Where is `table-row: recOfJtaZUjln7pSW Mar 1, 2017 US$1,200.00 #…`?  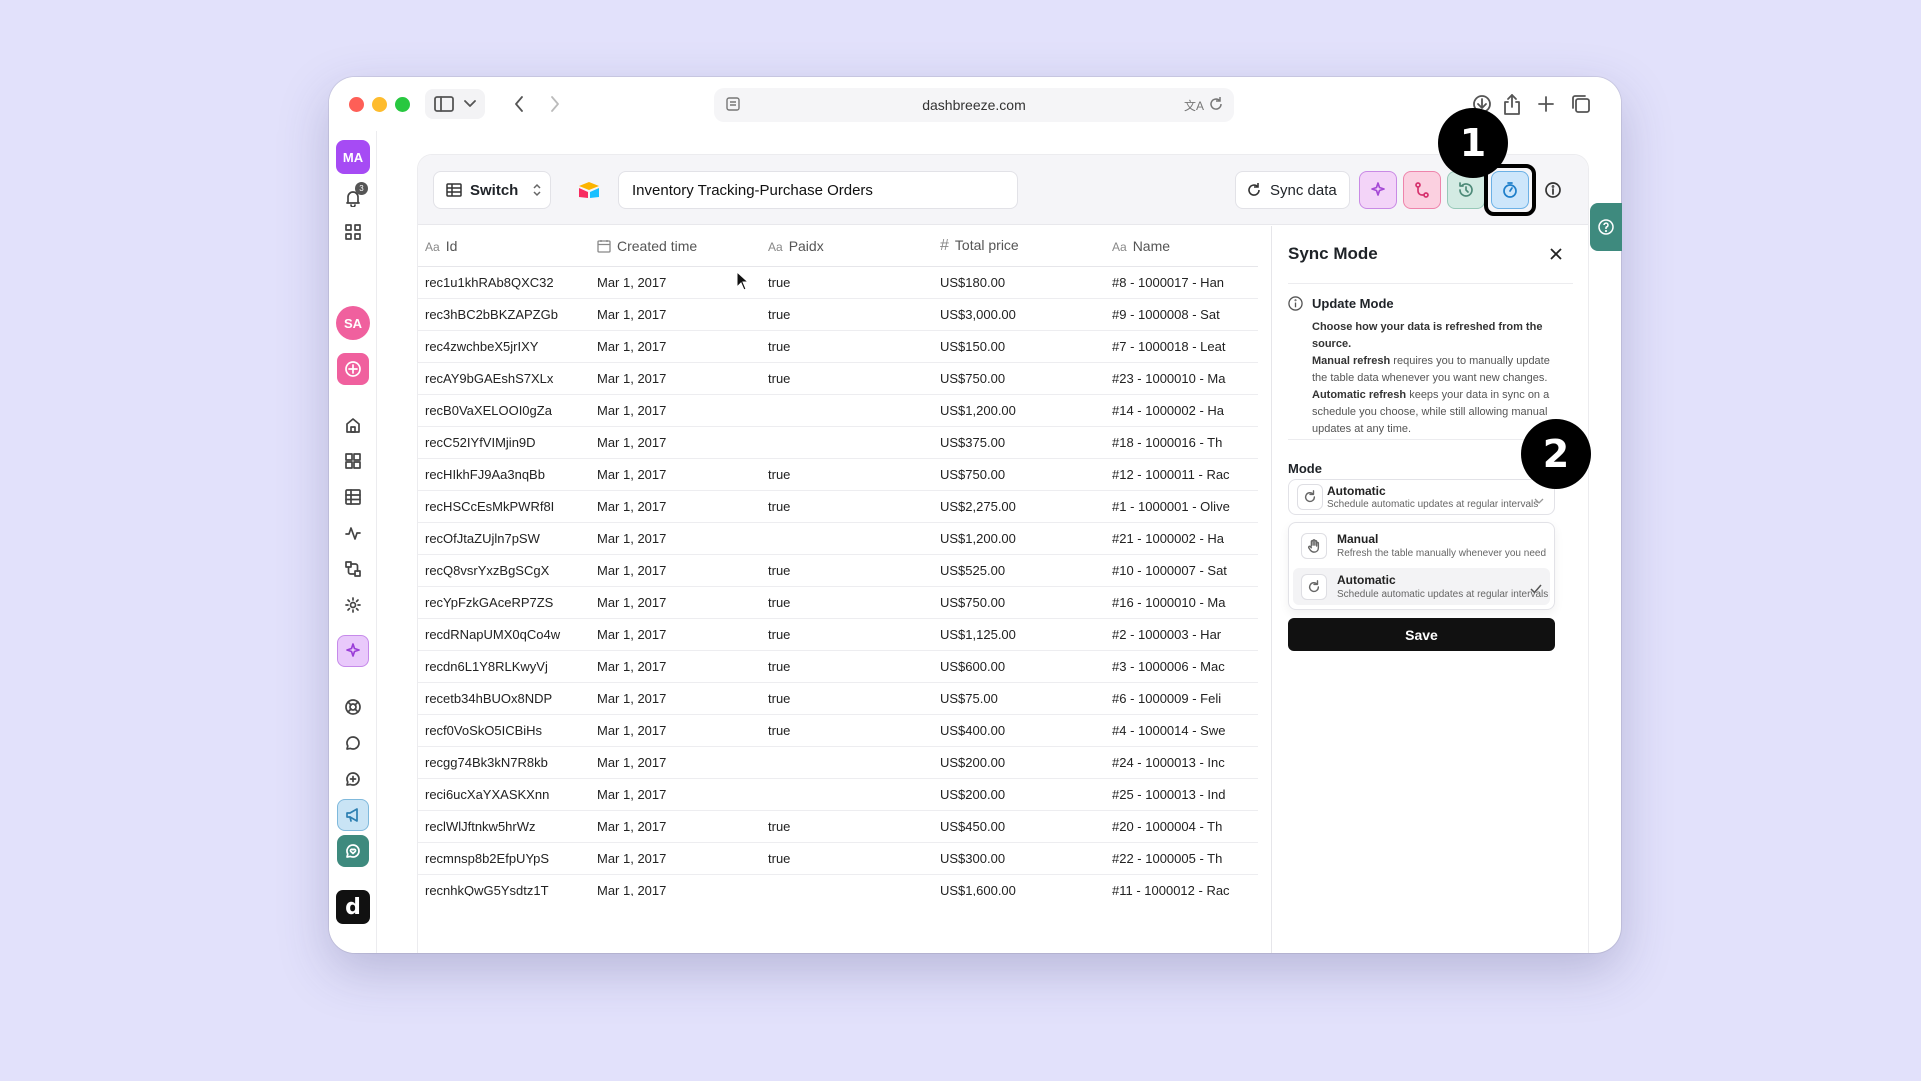
table-row: recOfJtaZUjln7pSW Mar 1, 2017 US$1,200.00 #… is located at coordinates (838, 538).